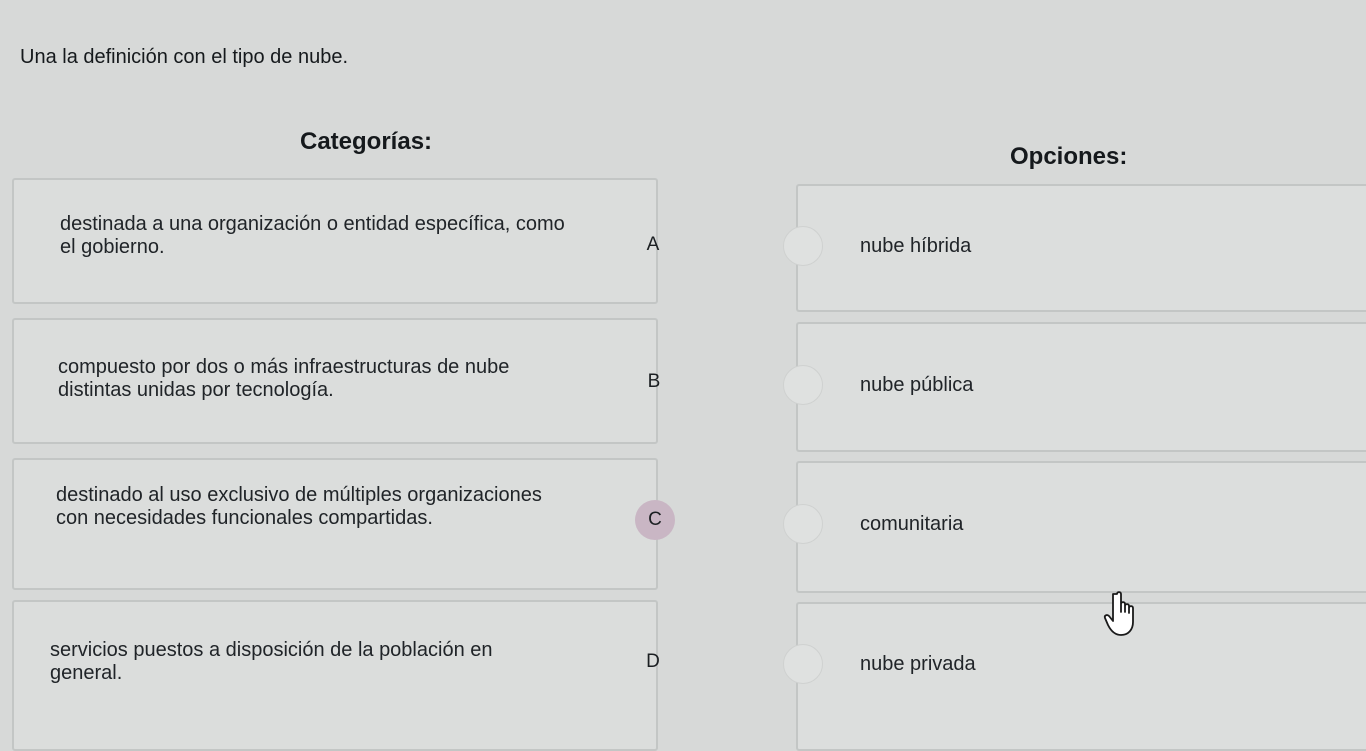  Describe the element at coordinates (653, 662) in the screenshot. I see `category-letter-d: D` at that location.